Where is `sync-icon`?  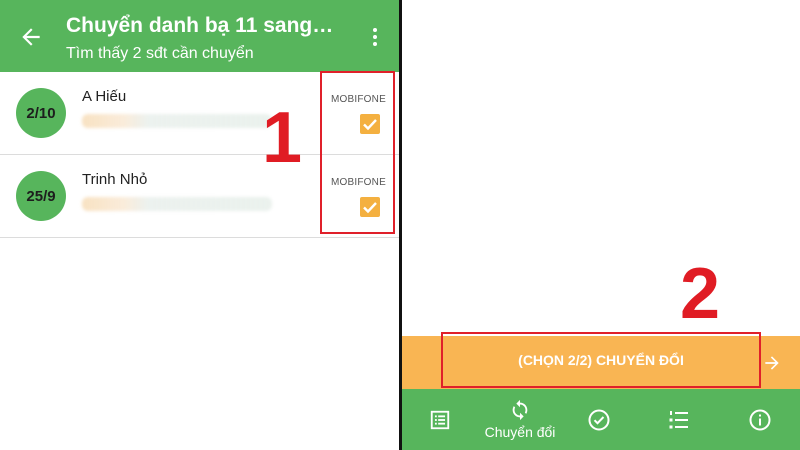 sync-icon is located at coordinates (520, 410).